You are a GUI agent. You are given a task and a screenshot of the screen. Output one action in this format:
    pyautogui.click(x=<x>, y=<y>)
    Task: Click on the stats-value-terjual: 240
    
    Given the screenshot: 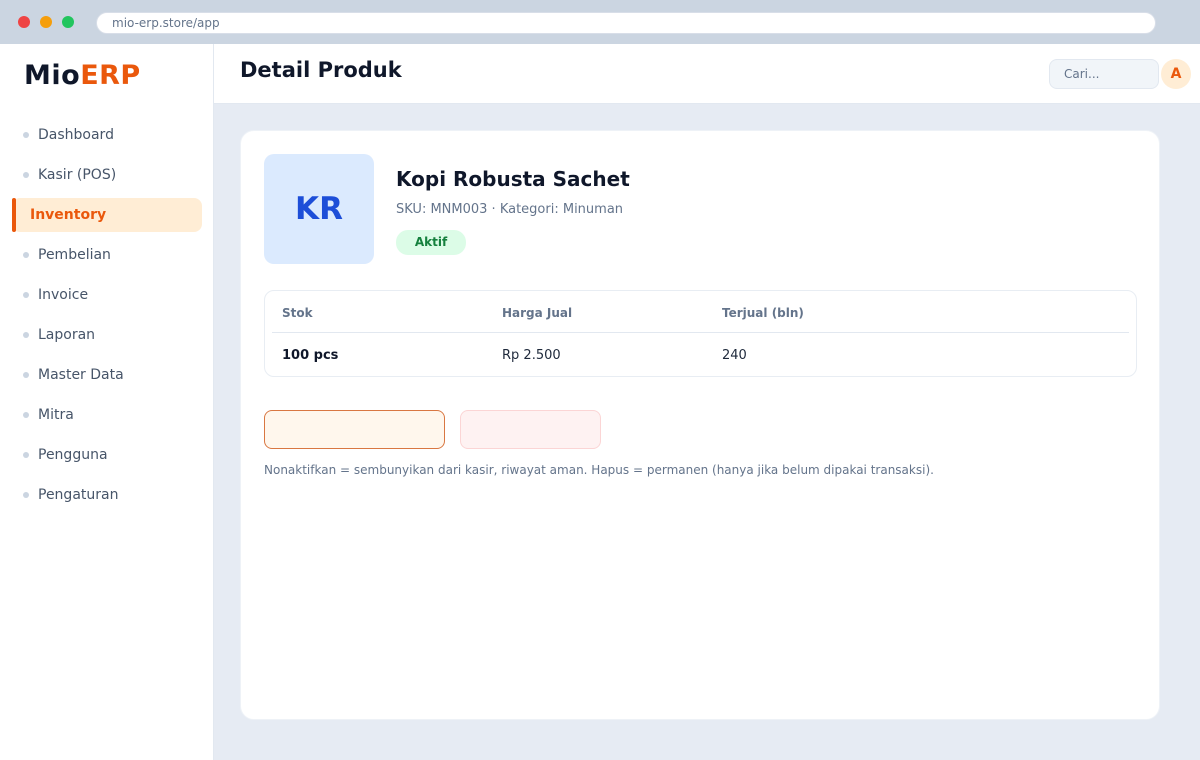 What is the action you would take?
    pyautogui.click(x=734, y=355)
    